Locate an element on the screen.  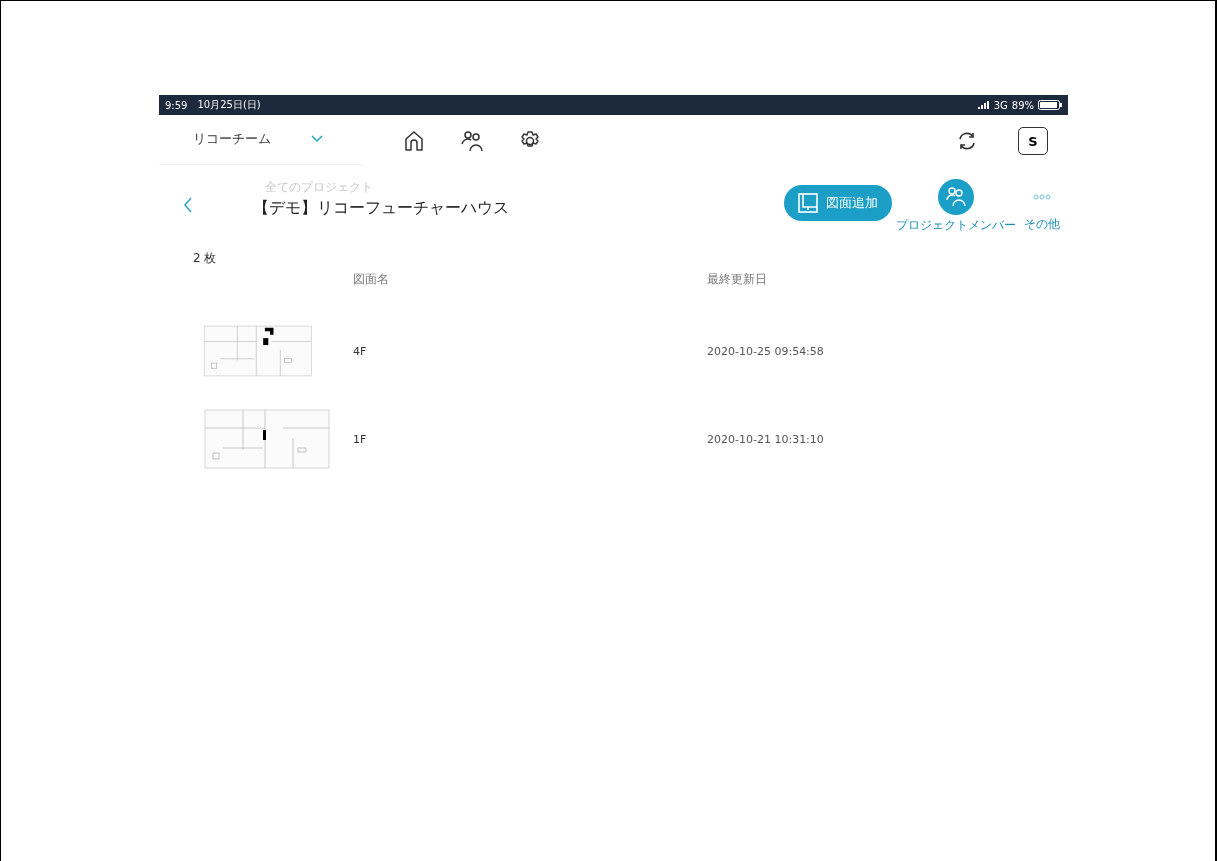
people-icon is located at coordinates (472, 141).